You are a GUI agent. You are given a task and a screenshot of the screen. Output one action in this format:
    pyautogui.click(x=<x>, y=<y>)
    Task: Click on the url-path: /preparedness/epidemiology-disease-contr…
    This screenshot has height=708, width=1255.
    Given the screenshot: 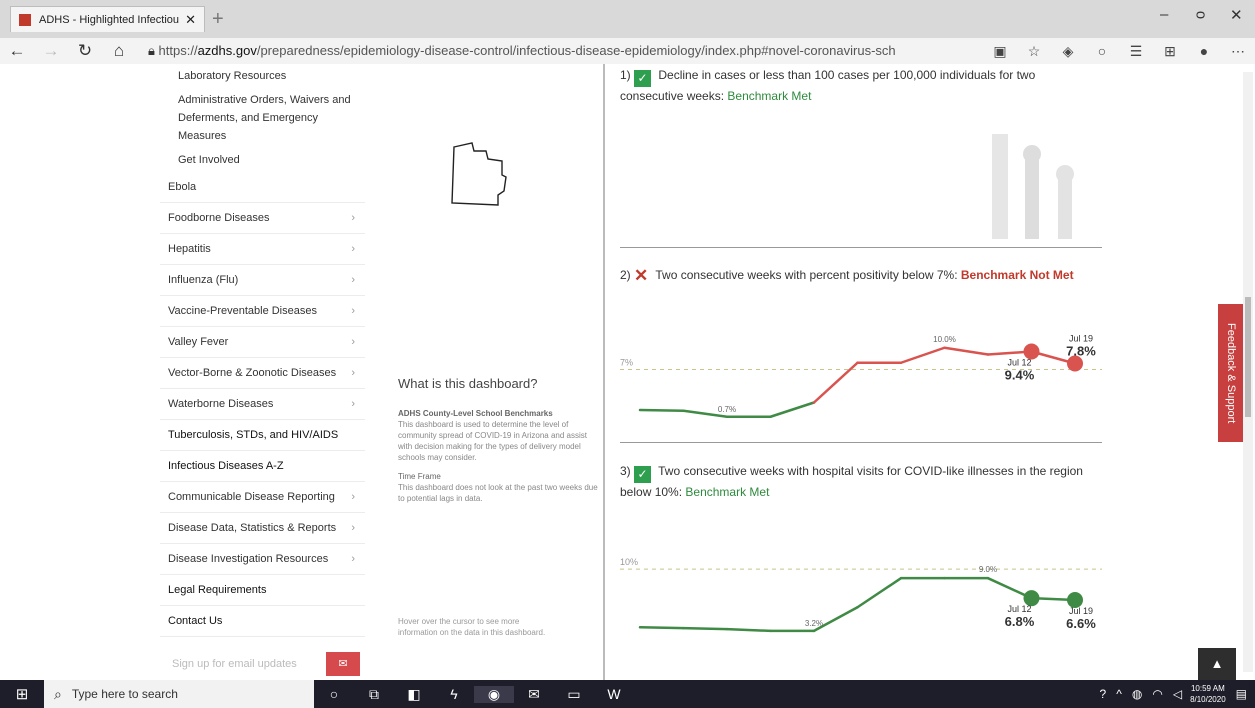 What is the action you would take?
    pyautogui.click(x=576, y=50)
    